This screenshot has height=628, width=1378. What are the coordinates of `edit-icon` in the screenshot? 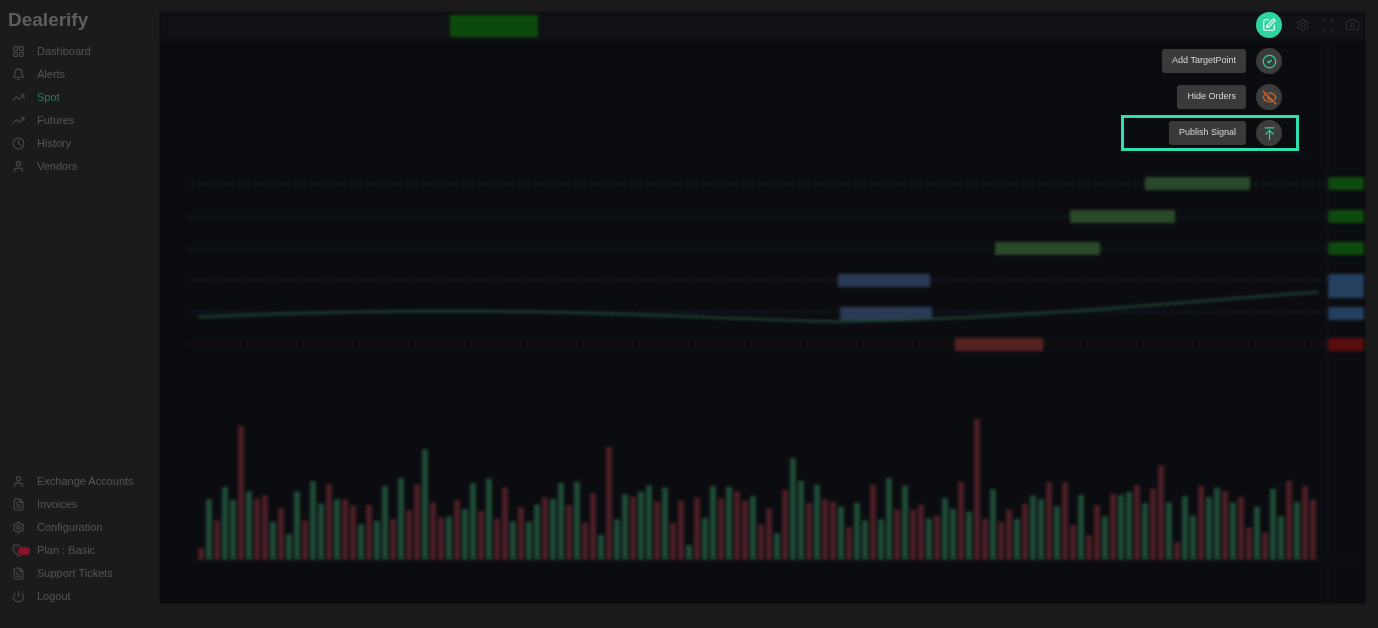 It's located at (1269, 25).